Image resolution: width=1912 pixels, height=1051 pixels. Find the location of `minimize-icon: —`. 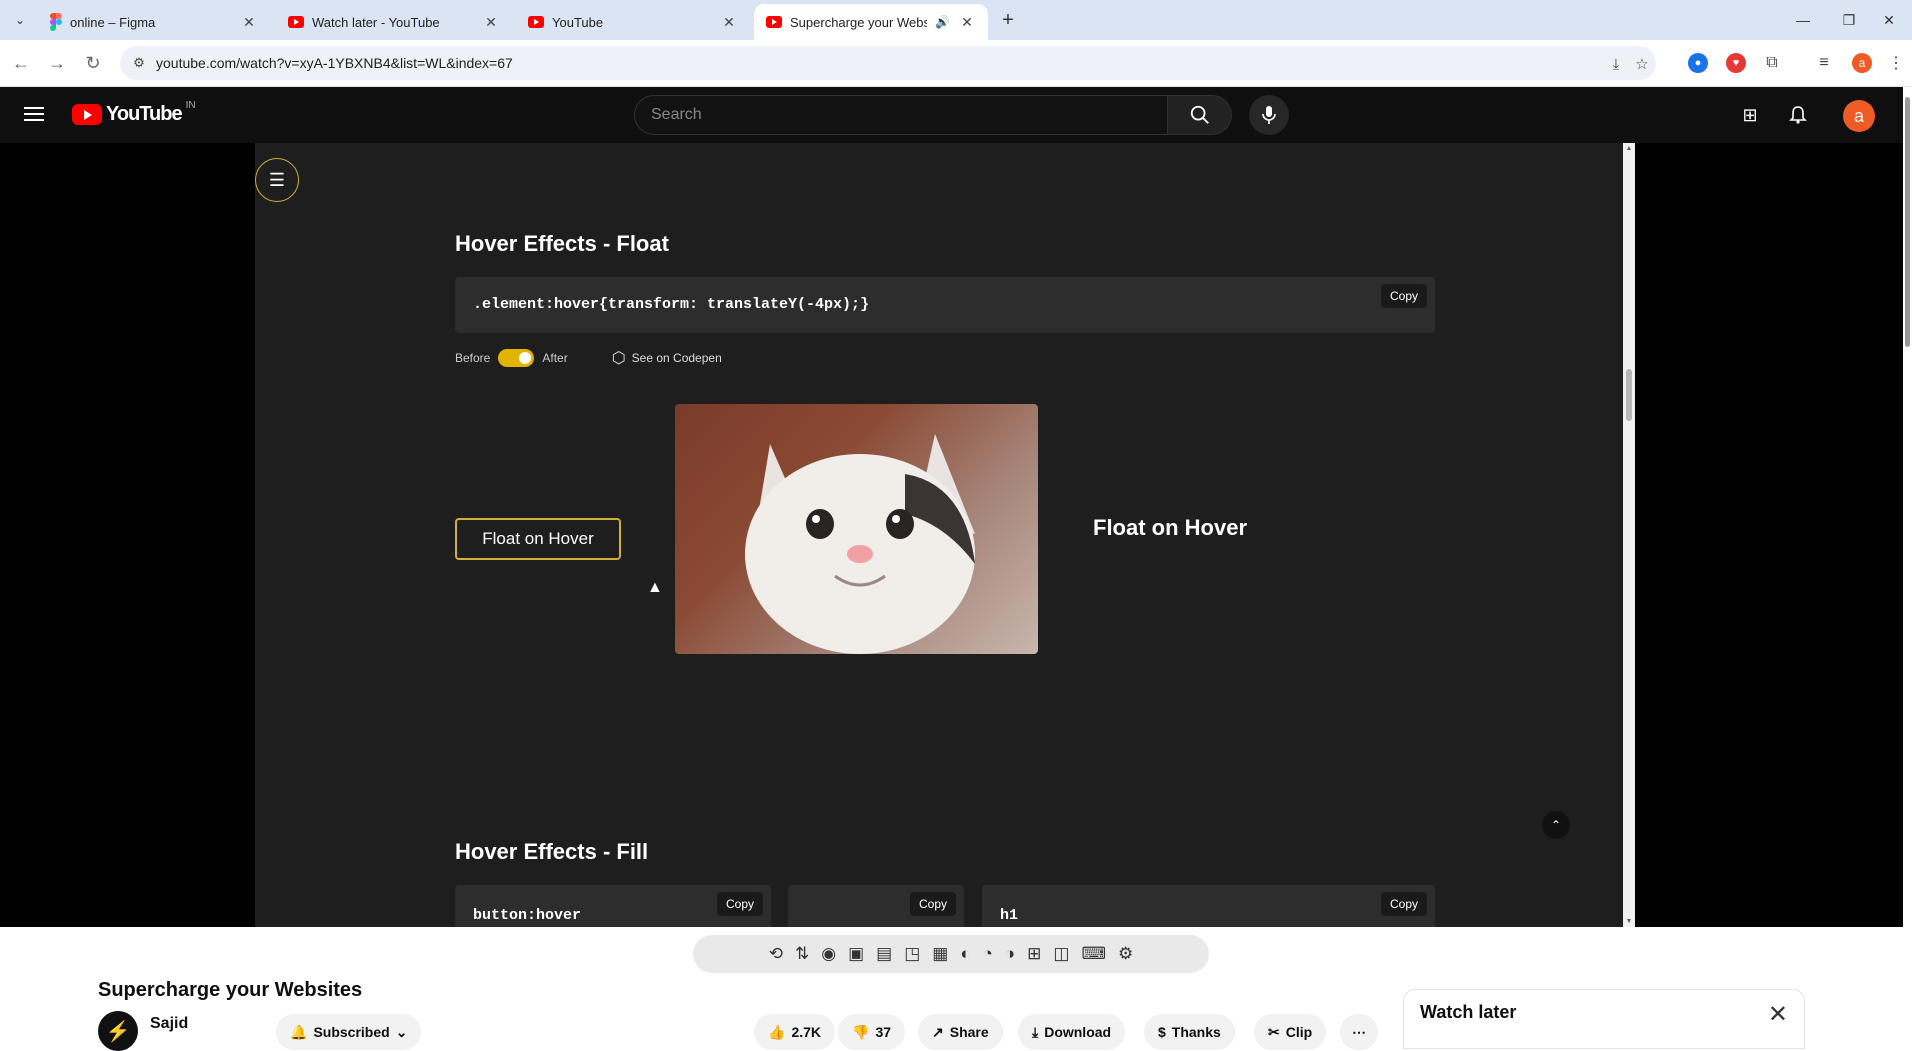

minimize-icon: — is located at coordinates (1803, 20).